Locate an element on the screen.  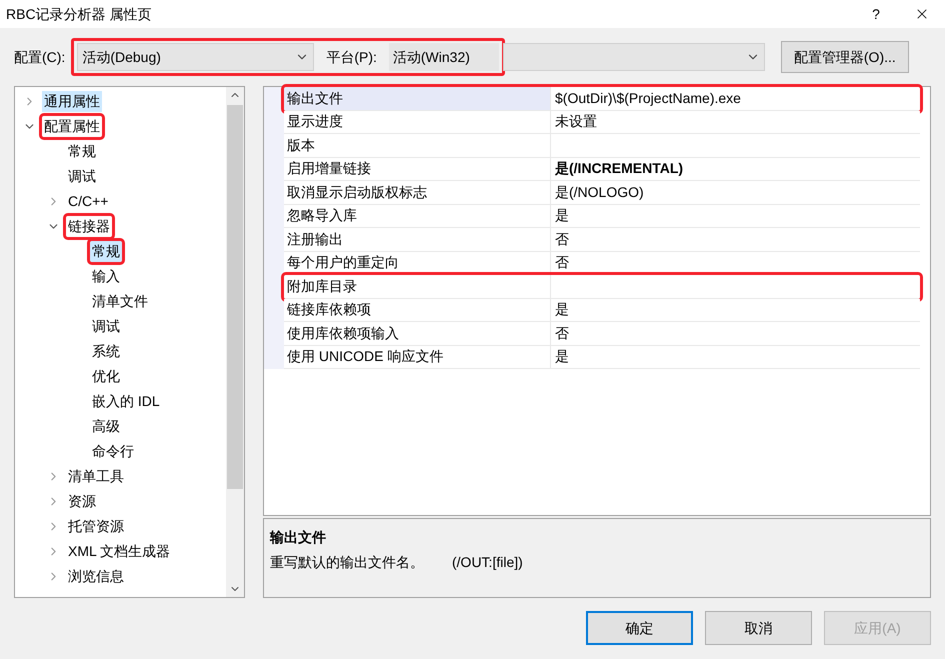
property-name: 注册输出 is located at coordinates (417, 239).